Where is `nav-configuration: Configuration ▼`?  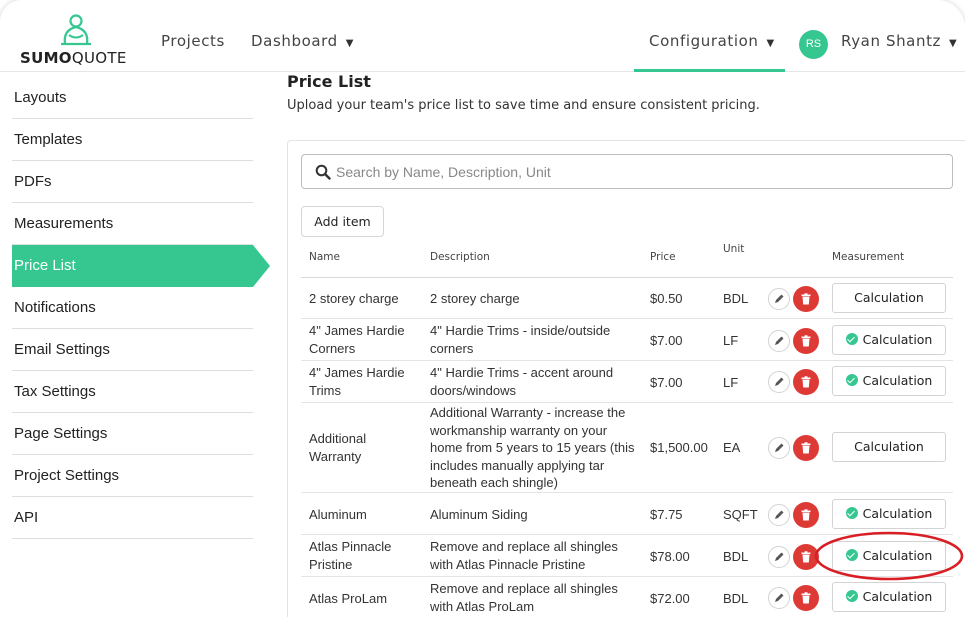
nav-configuration: Configuration ▼ is located at coordinates (712, 41).